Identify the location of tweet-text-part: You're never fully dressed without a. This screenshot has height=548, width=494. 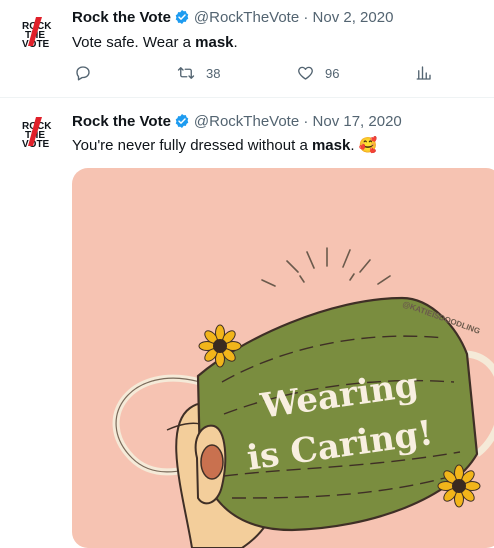
(192, 145).